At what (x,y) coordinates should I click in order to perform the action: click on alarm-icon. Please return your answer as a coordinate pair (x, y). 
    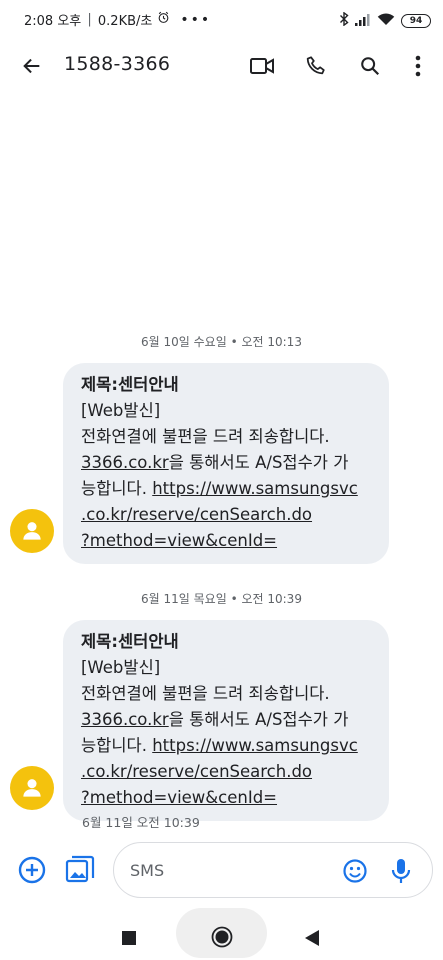
    Looking at the image, I should click on (163, 19).